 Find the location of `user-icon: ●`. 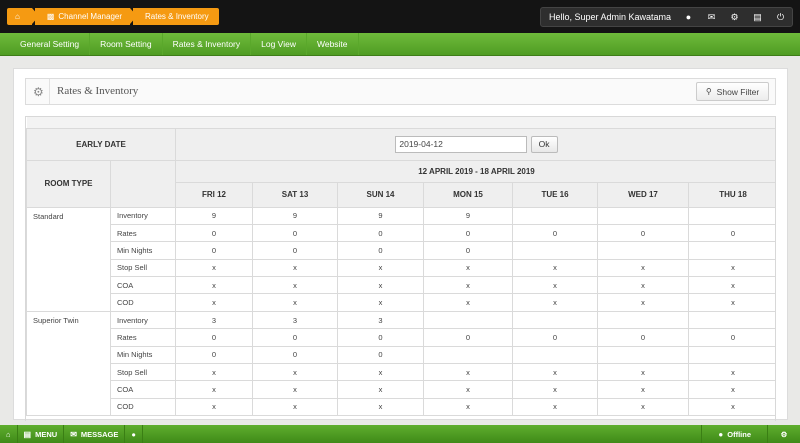

user-icon: ● is located at coordinates (688, 17).